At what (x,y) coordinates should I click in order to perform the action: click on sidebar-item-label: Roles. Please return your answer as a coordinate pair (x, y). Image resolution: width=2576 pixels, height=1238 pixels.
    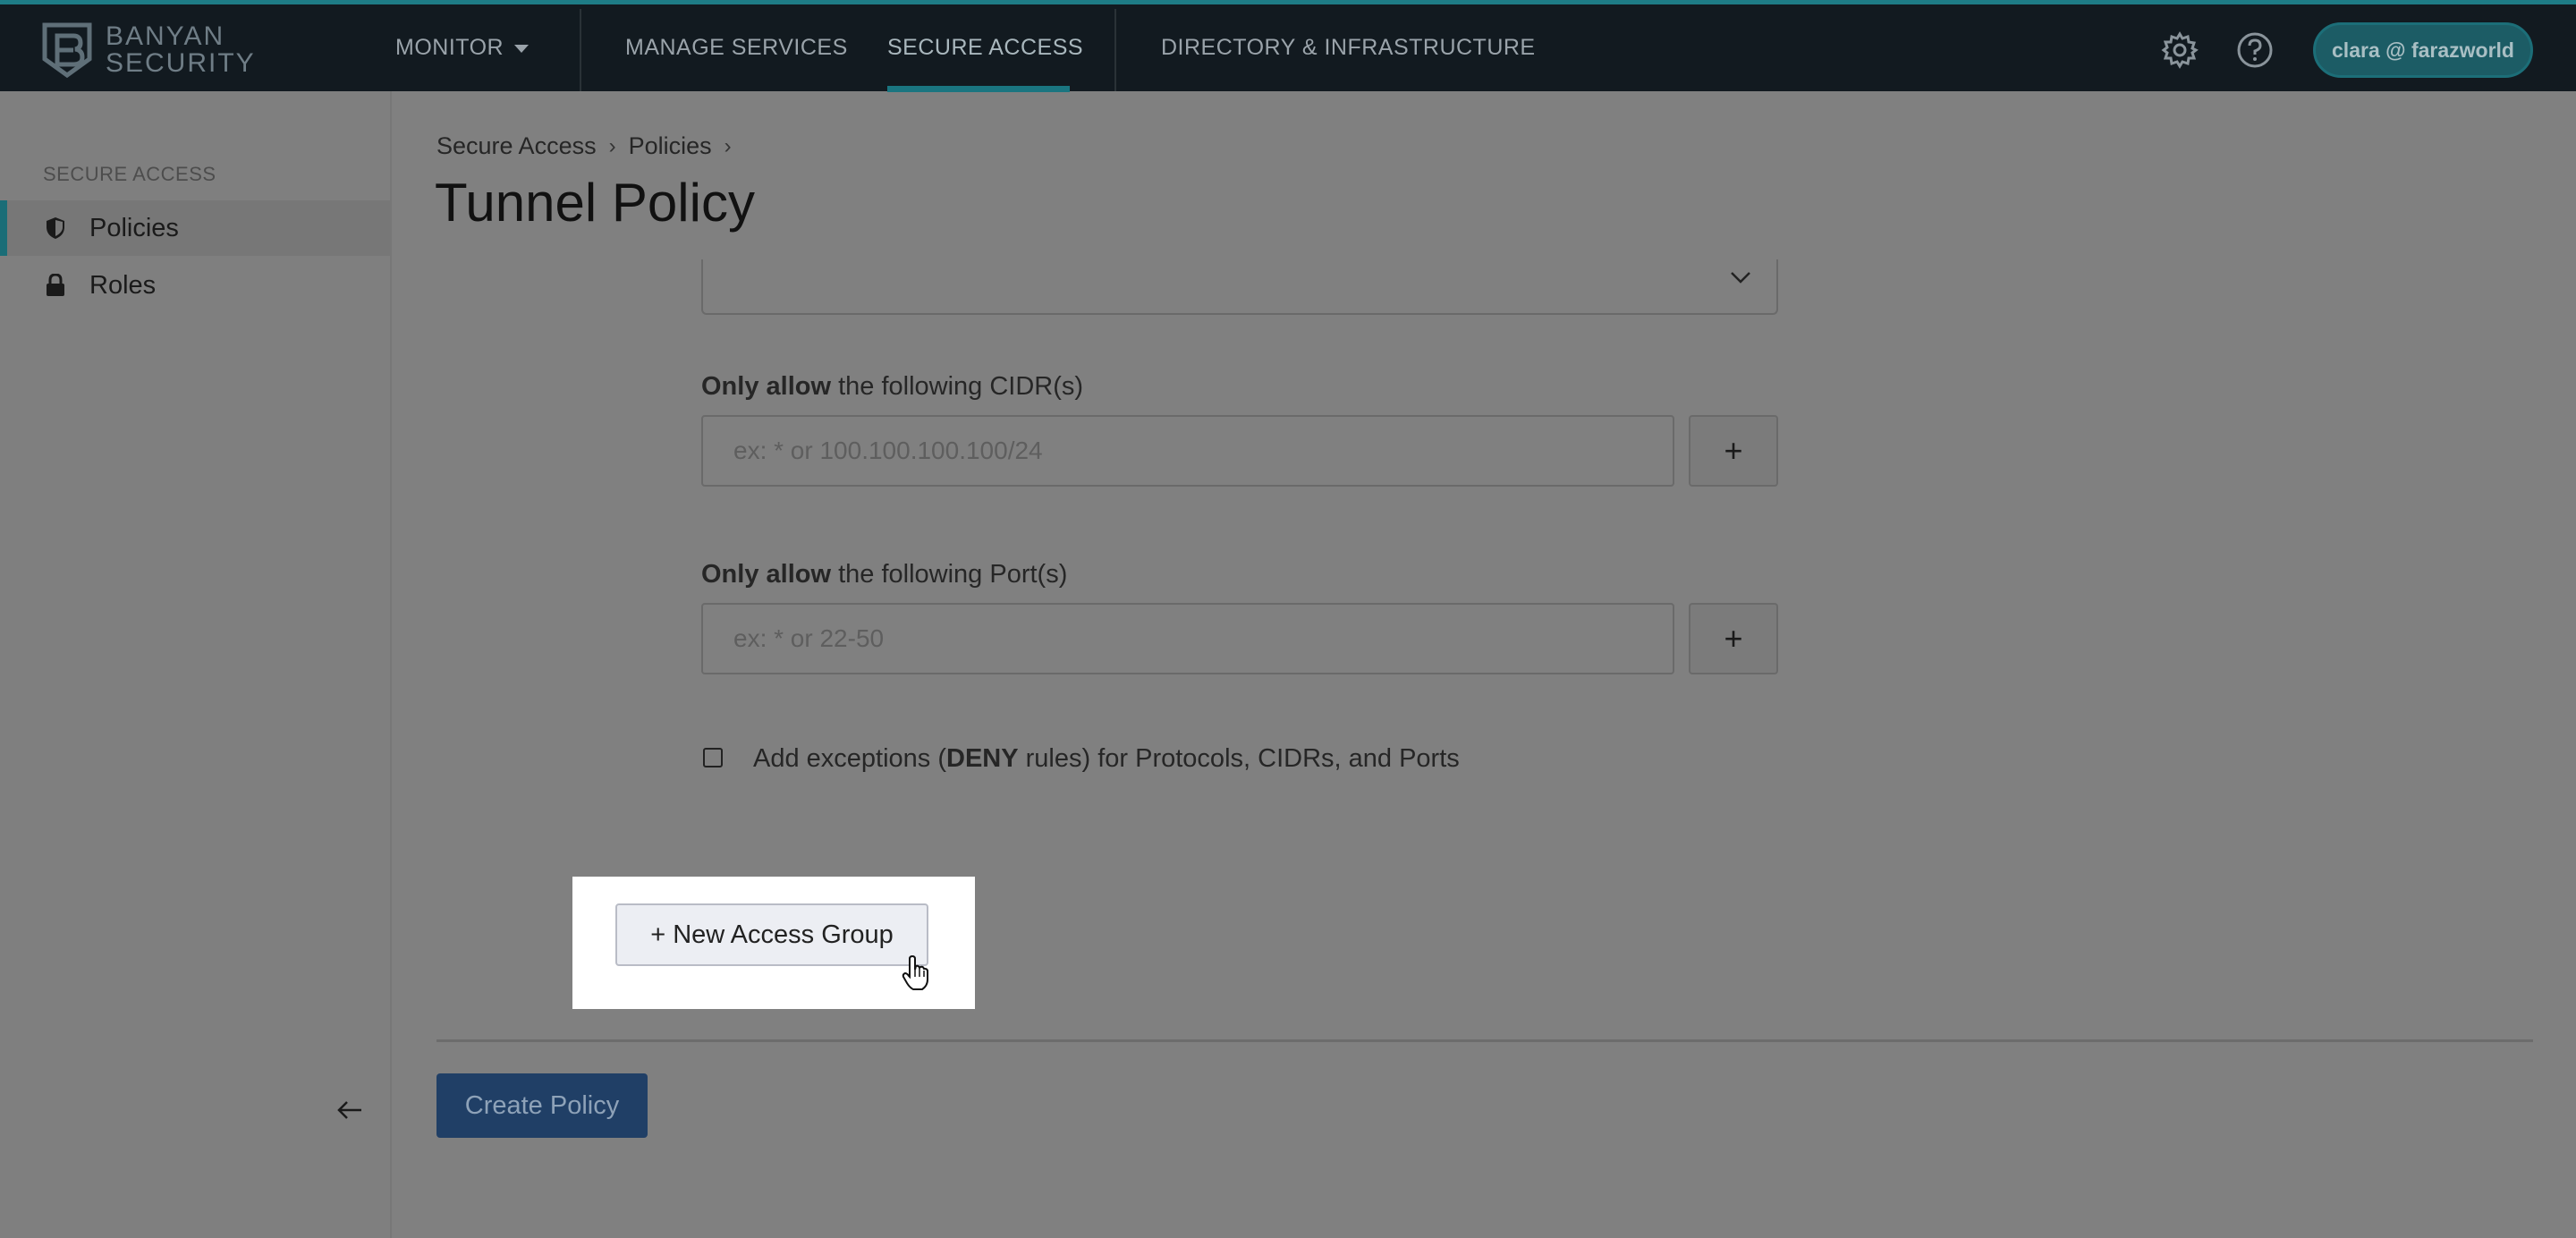
    Looking at the image, I should click on (123, 285).